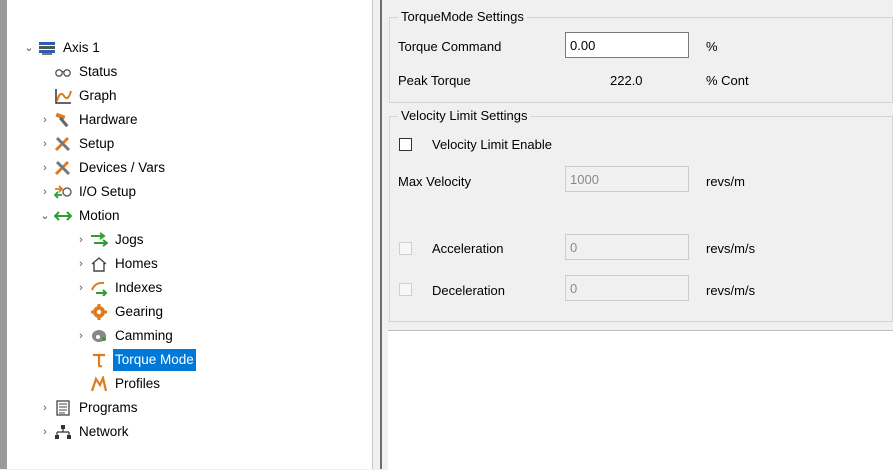 The image size is (893, 470). What do you see at coordinates (98, 95) in the screenshot?
I see `tree-item-label: Graph` at bounding box center [98, 95].